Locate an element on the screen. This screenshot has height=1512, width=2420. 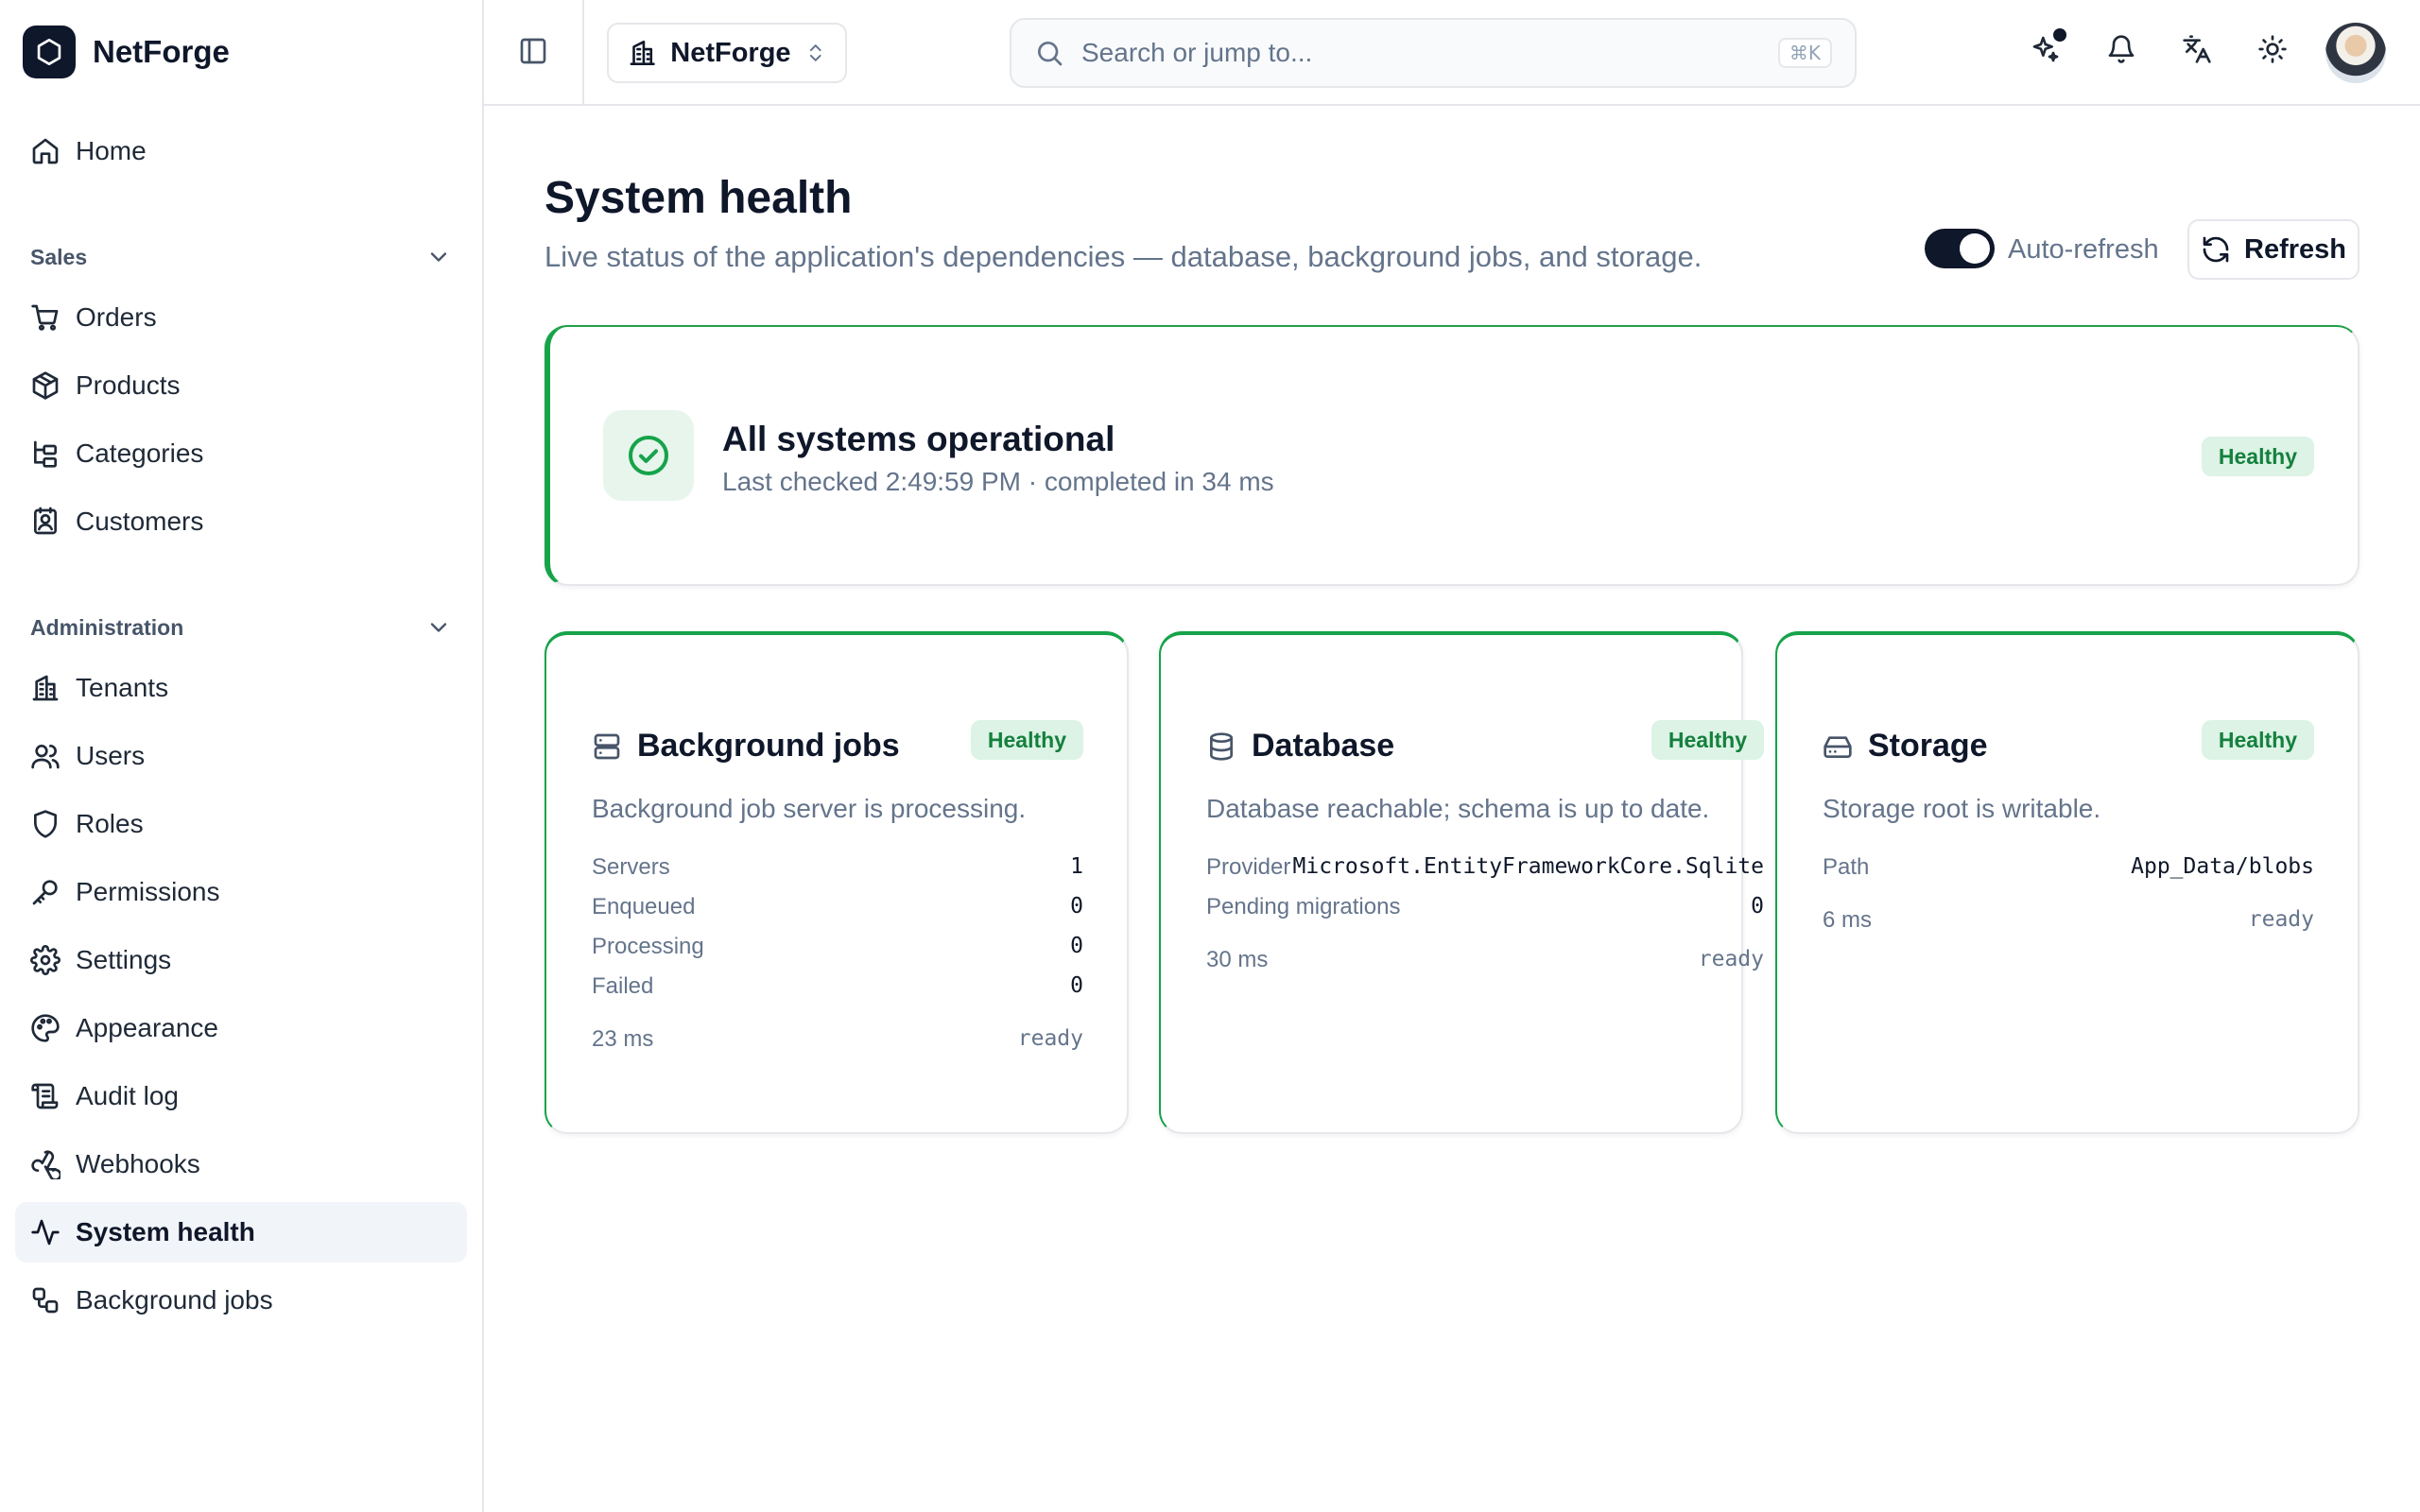
sidebar-item-label: Appearance is located at coordinates (147, 1027).